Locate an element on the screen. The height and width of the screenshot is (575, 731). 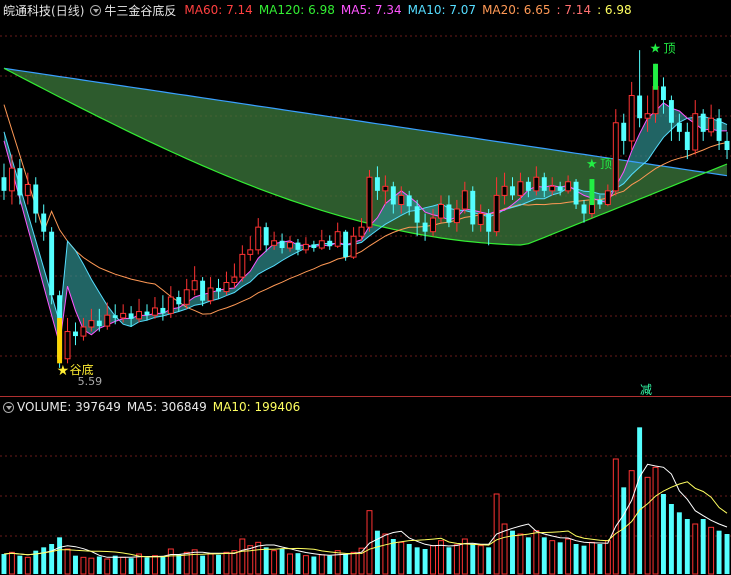
stock-name: 皖通科技 is located at coordinates (27, 10).